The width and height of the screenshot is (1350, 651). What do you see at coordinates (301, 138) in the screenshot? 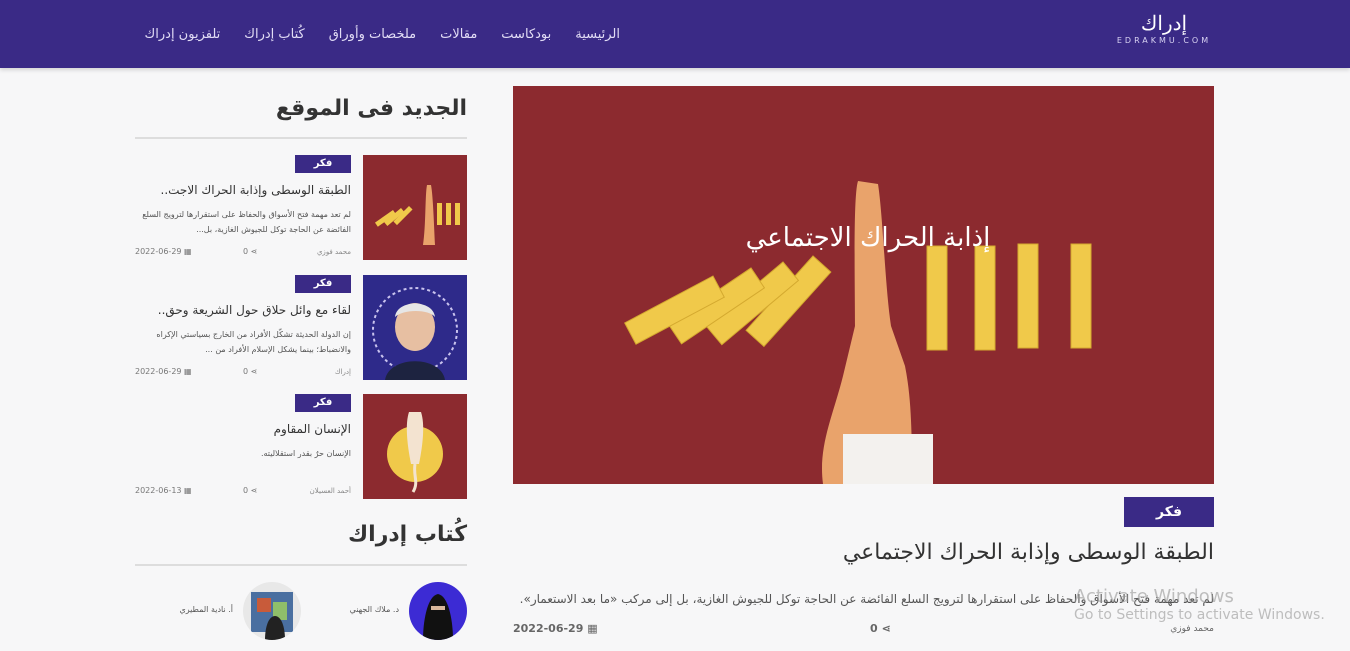
I see `latest-divider` at bounding box center [301, 138].